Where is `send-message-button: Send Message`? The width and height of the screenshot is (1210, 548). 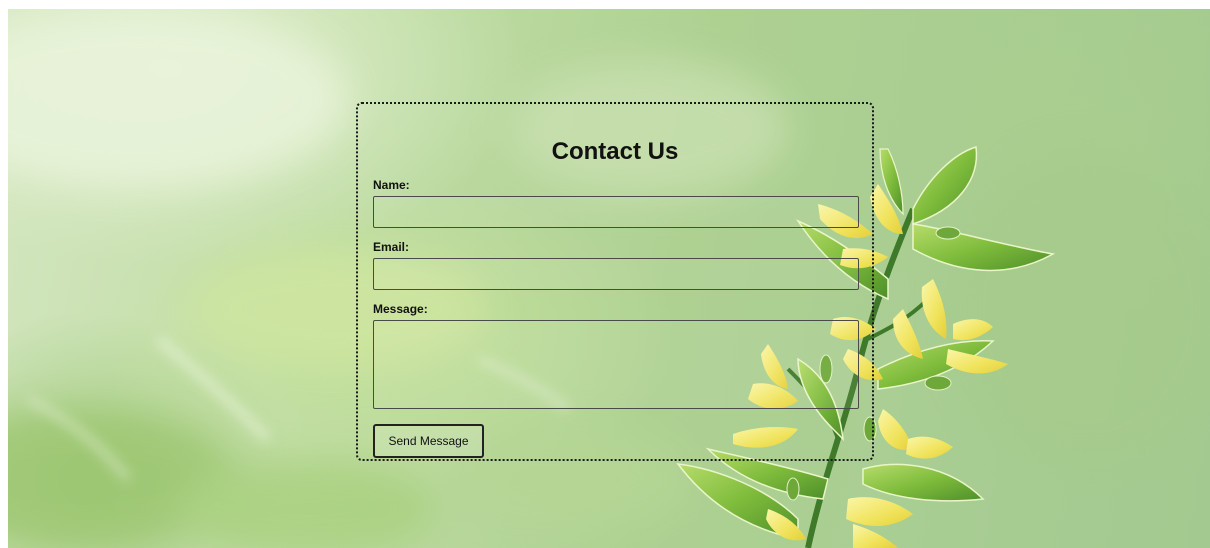
send-message-button: Send Message is located at coordinates (428, 441).